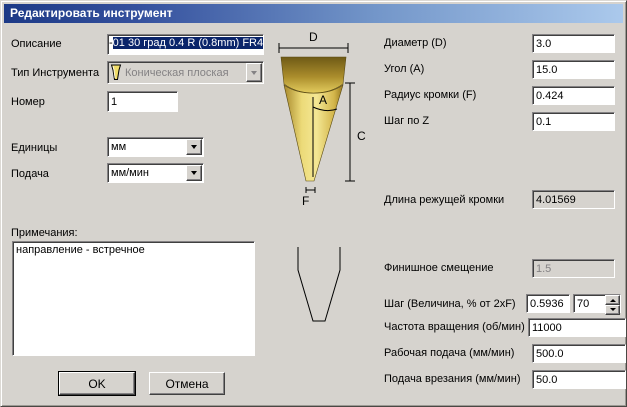 The image size is (627, 407). I want to click on work-feed-input, so click(579, 353).